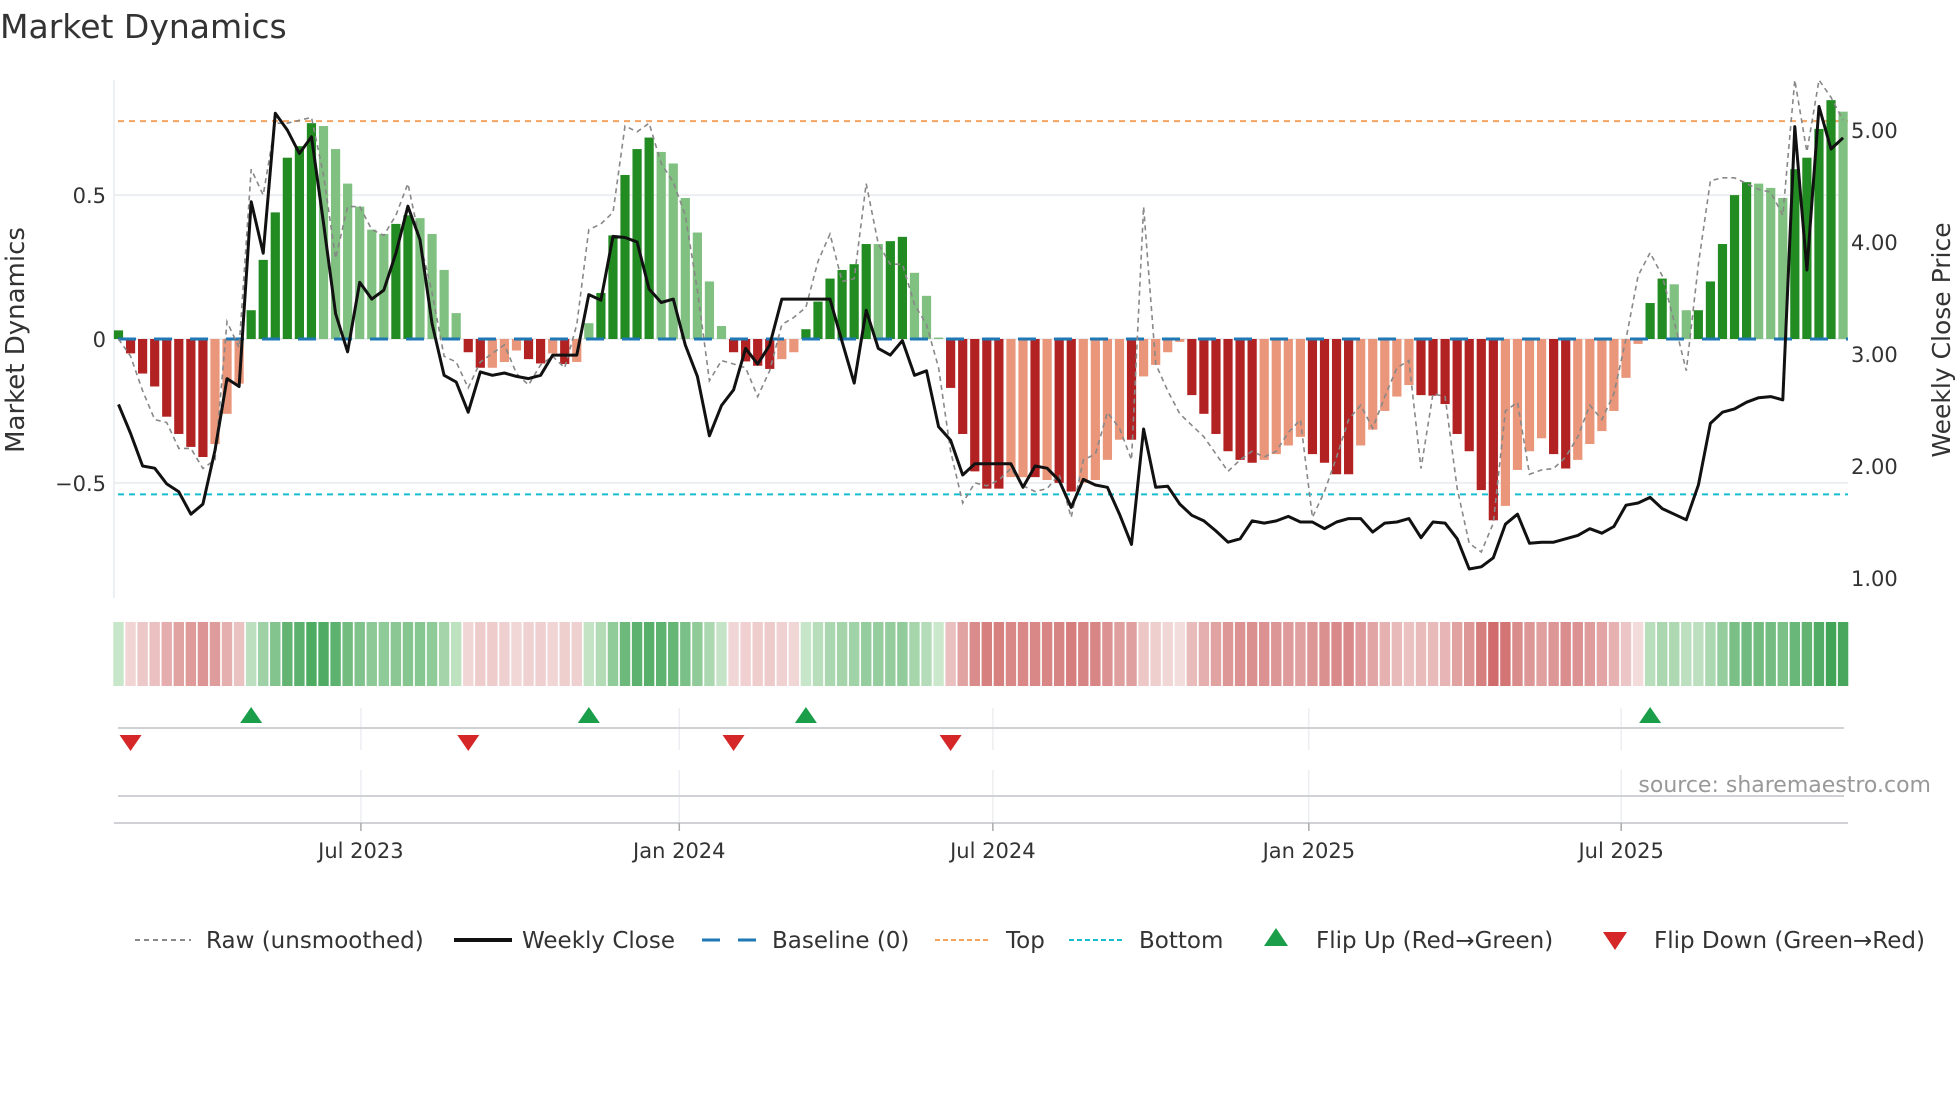 The height and width of the screenshot is (1102, 1960). I want to click on x-tick-label: Jul 2023, so click(359, 851).